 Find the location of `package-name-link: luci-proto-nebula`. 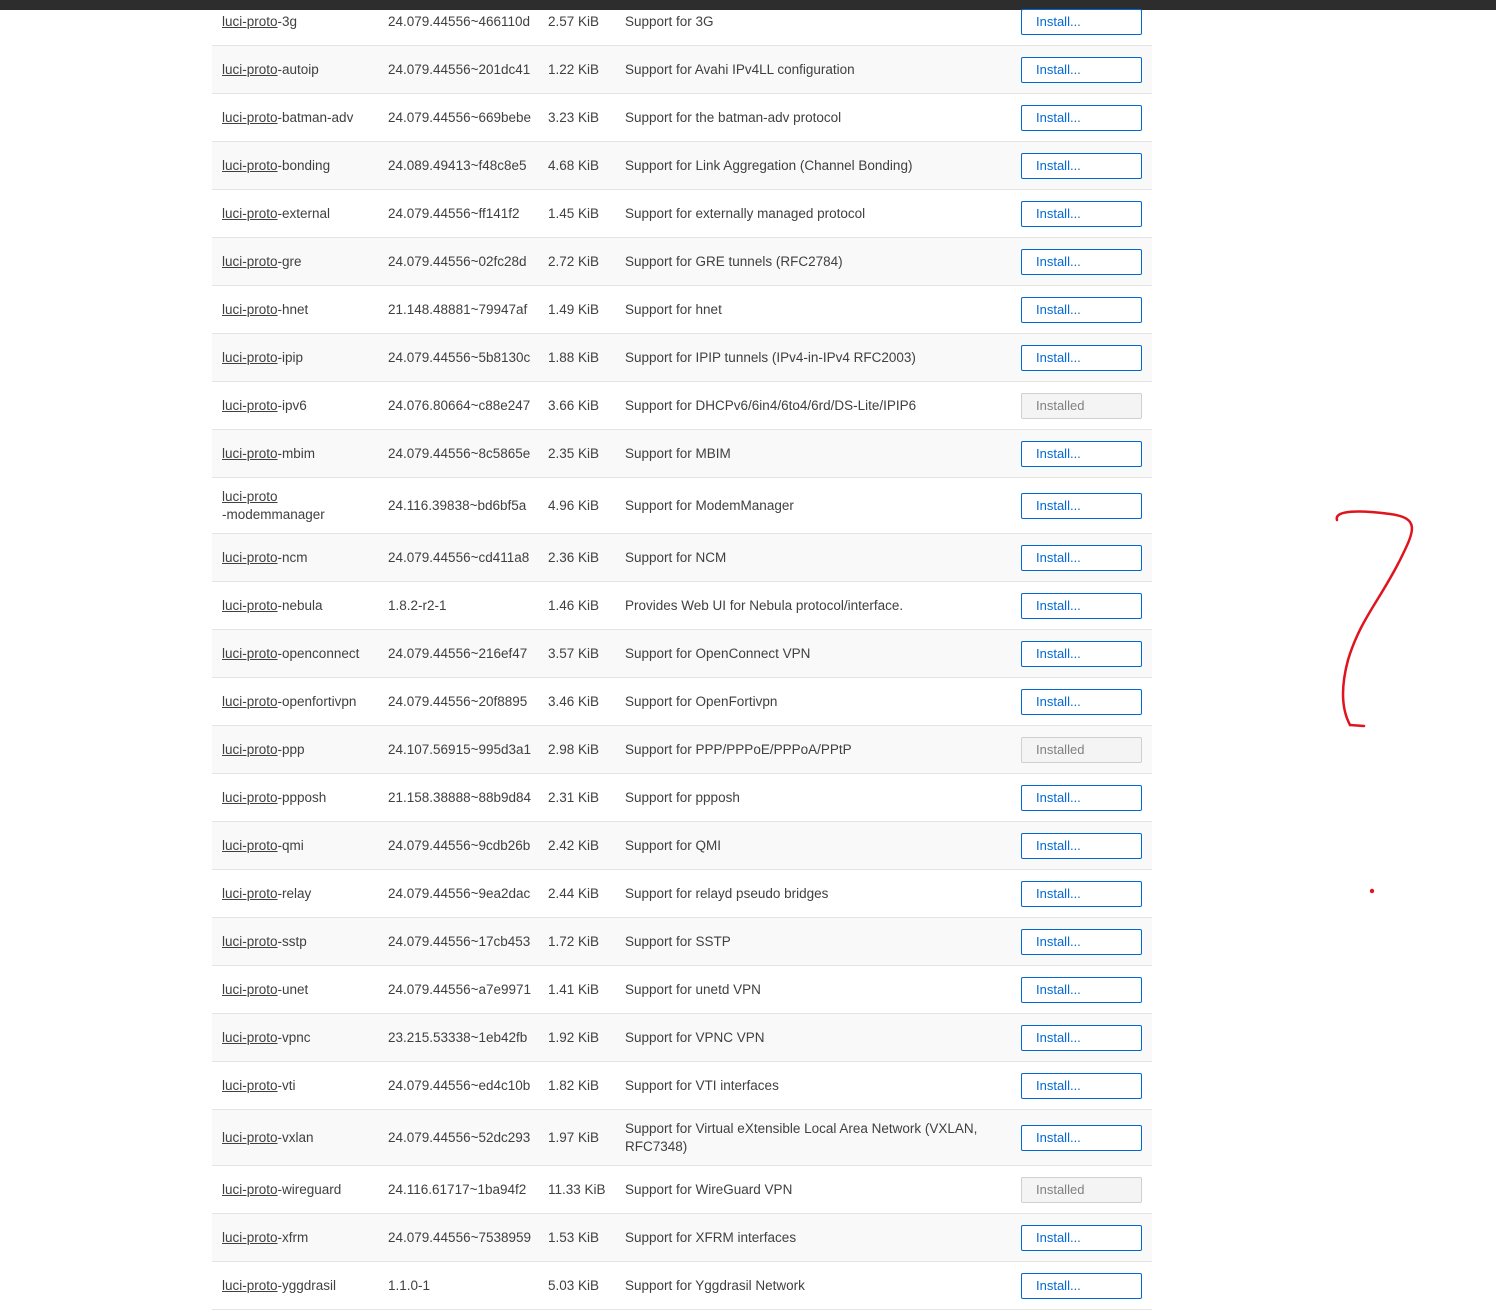

package-name-link: luci-proto-nebula is located at coordinates (272, 606).